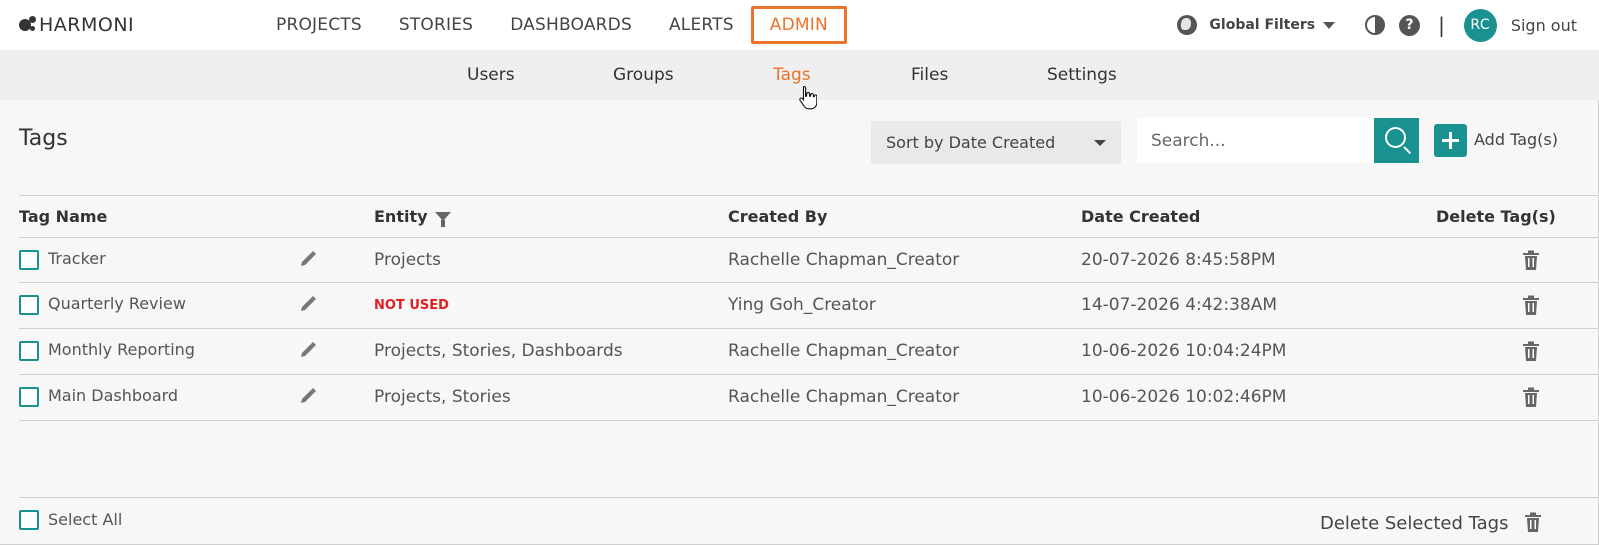  What do you see at coordinates (113, 395) in the screenshot?
I see `tag-name: Main Dashboard` at bounding box center [113, 395].